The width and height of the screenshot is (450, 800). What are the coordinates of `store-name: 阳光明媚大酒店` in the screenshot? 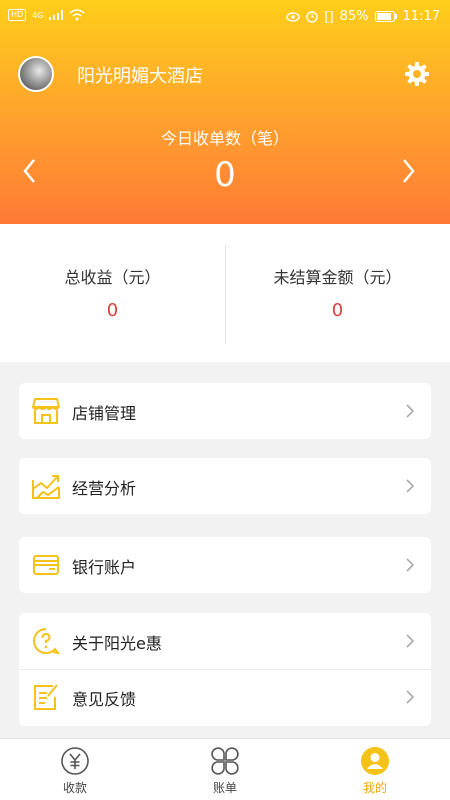 It's located at (140, 76).